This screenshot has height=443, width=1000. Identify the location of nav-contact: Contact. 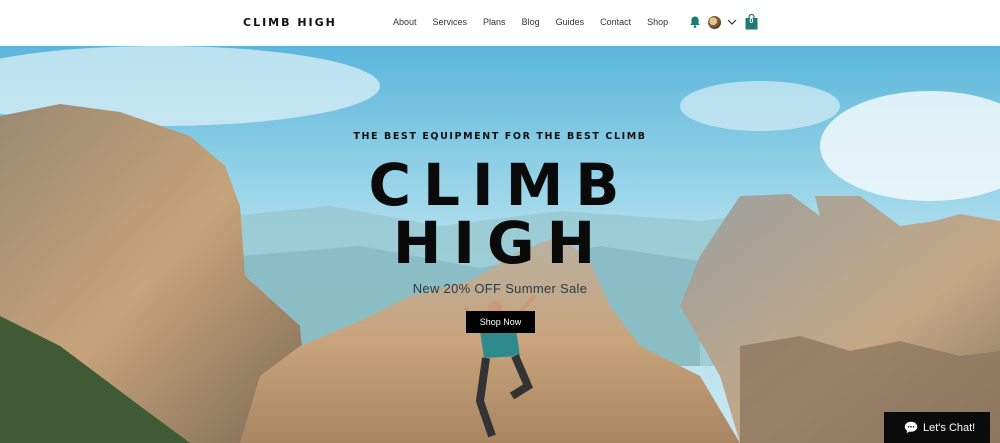
(615, 22).